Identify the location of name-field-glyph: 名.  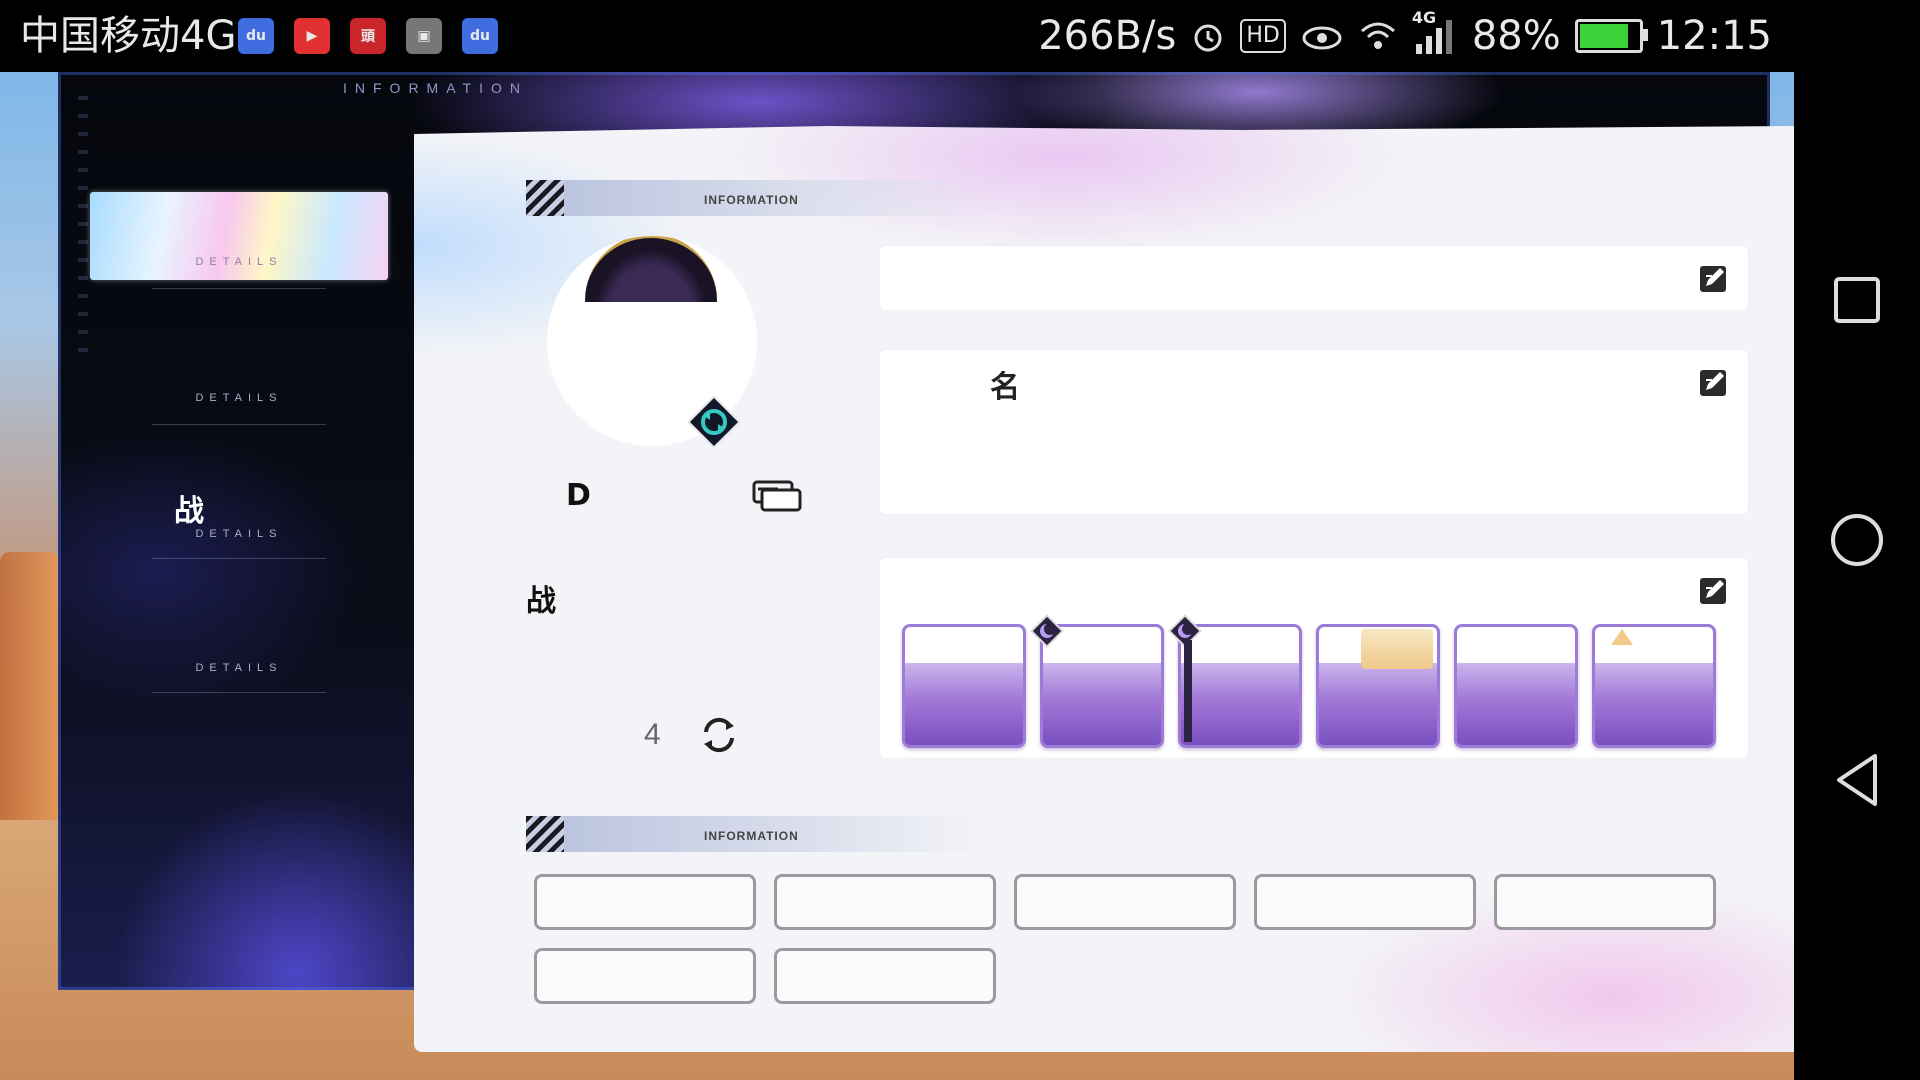
(1005, 387).